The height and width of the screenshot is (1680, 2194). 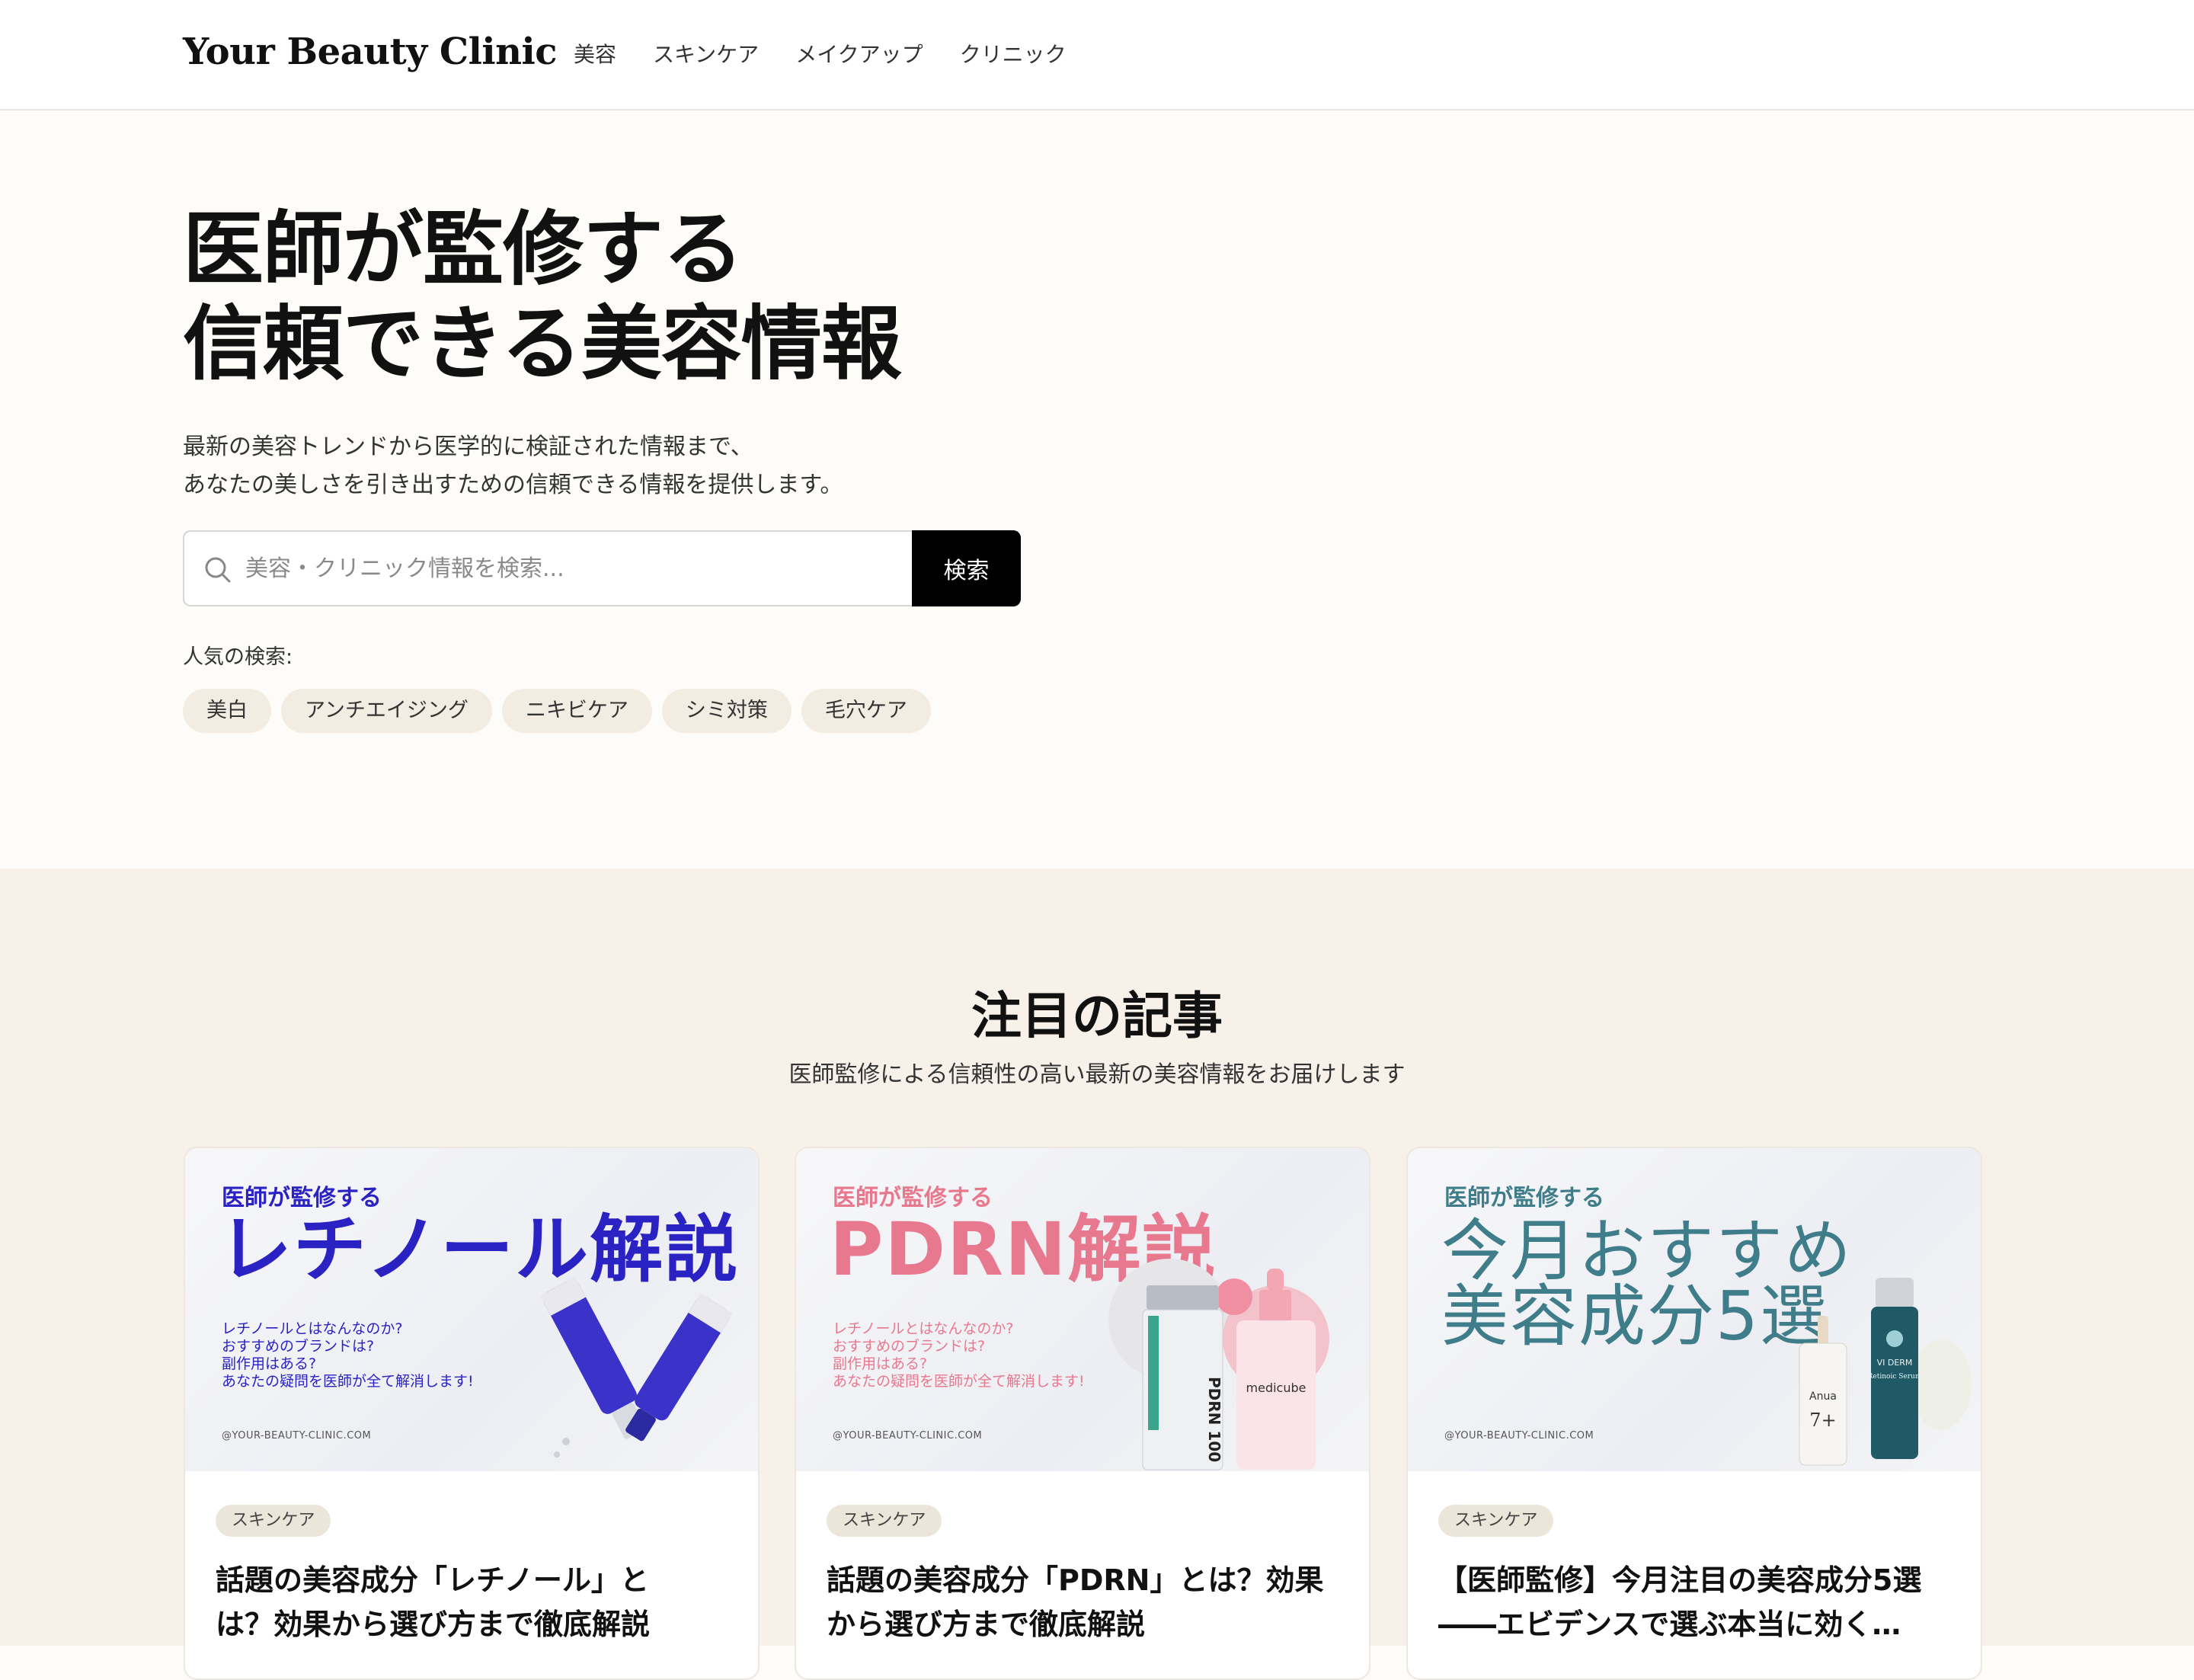 I want to click on hero-title-line-1: 医師が監修する, so click(x=463, y=248).